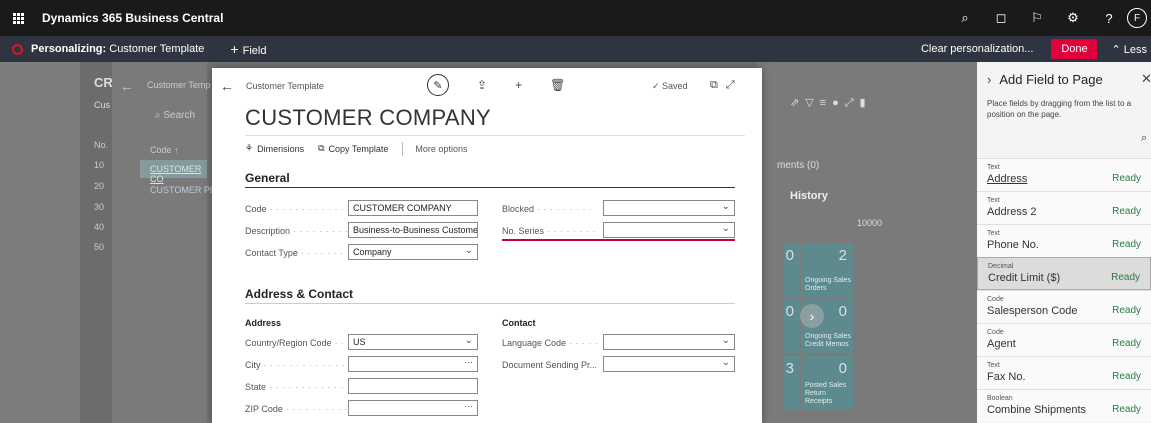  I want to click on delete-icon: 🗑︎, so click(557, 85).